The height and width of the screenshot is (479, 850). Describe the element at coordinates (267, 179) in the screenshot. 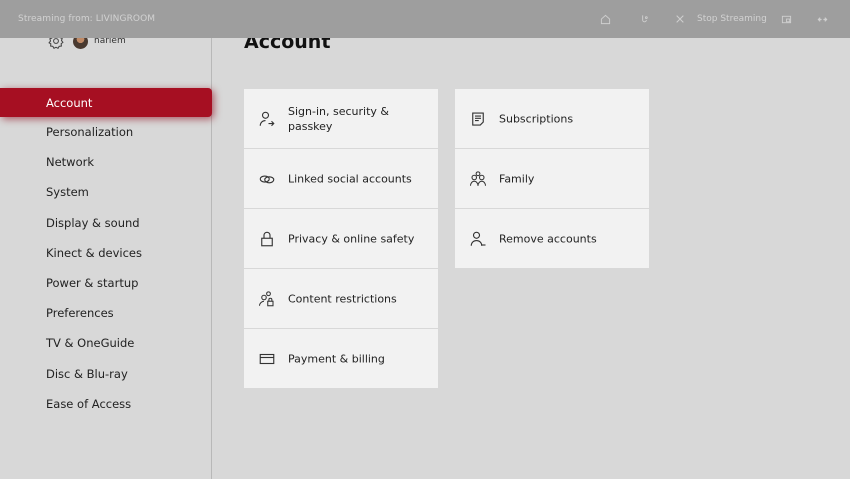

I see `link-icon` at that location.